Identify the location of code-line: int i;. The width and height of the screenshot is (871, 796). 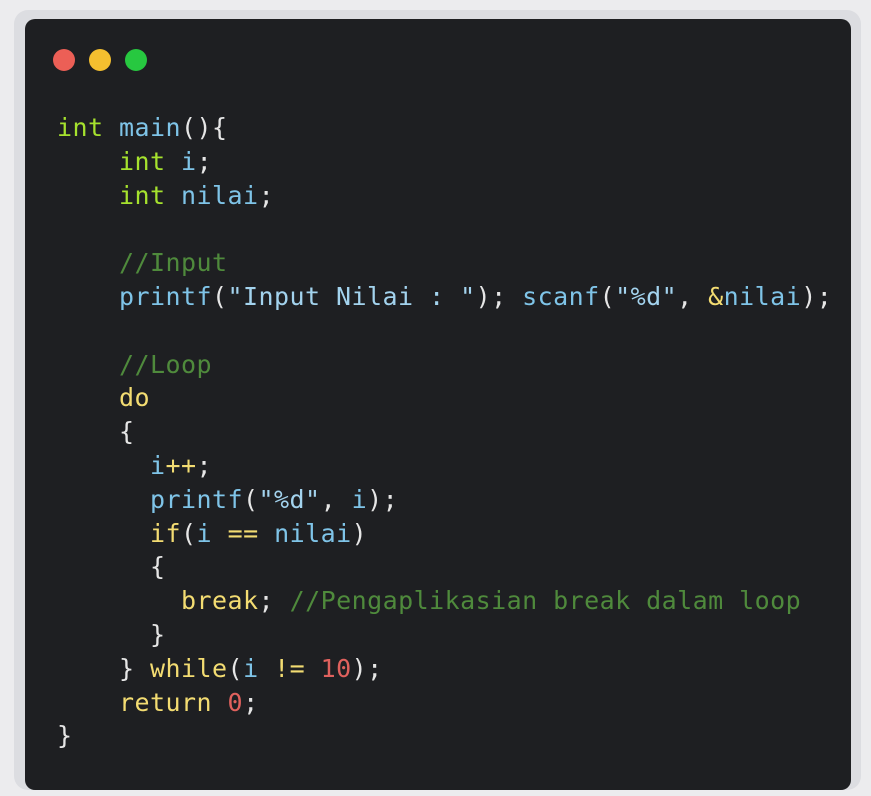
(444, 162).